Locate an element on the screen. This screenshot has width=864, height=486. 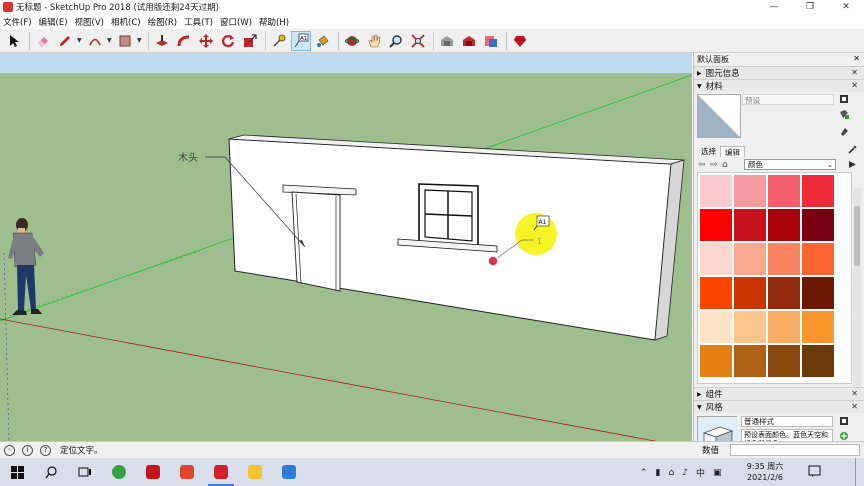
rectangle-tool-button is located at coordinates (125, 41).